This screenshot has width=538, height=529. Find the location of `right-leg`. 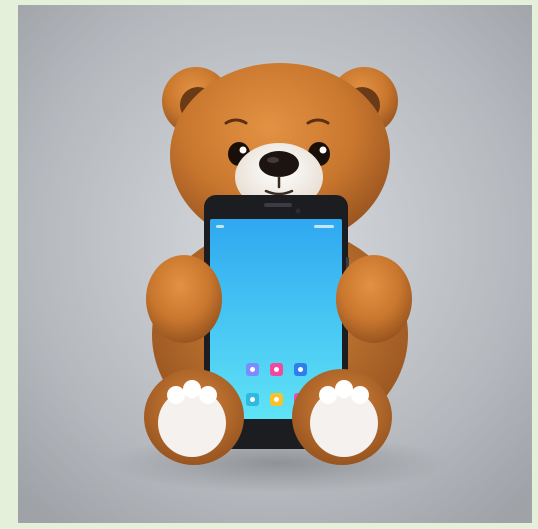

right-leg is located at coordinates (342, 417).